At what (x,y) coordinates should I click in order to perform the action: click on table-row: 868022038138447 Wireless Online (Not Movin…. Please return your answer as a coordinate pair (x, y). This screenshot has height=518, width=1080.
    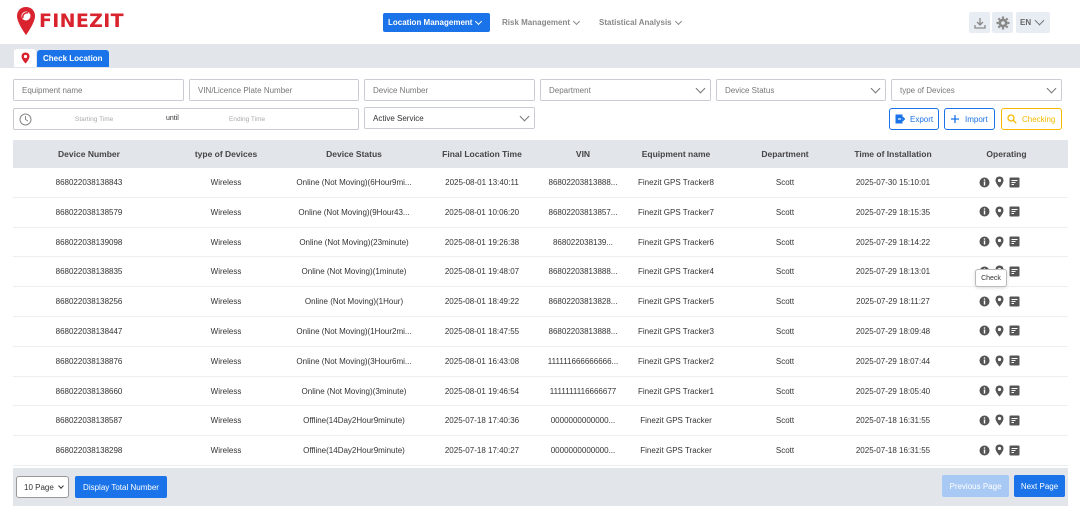
    Looking at the image, I should click on (540, 332).